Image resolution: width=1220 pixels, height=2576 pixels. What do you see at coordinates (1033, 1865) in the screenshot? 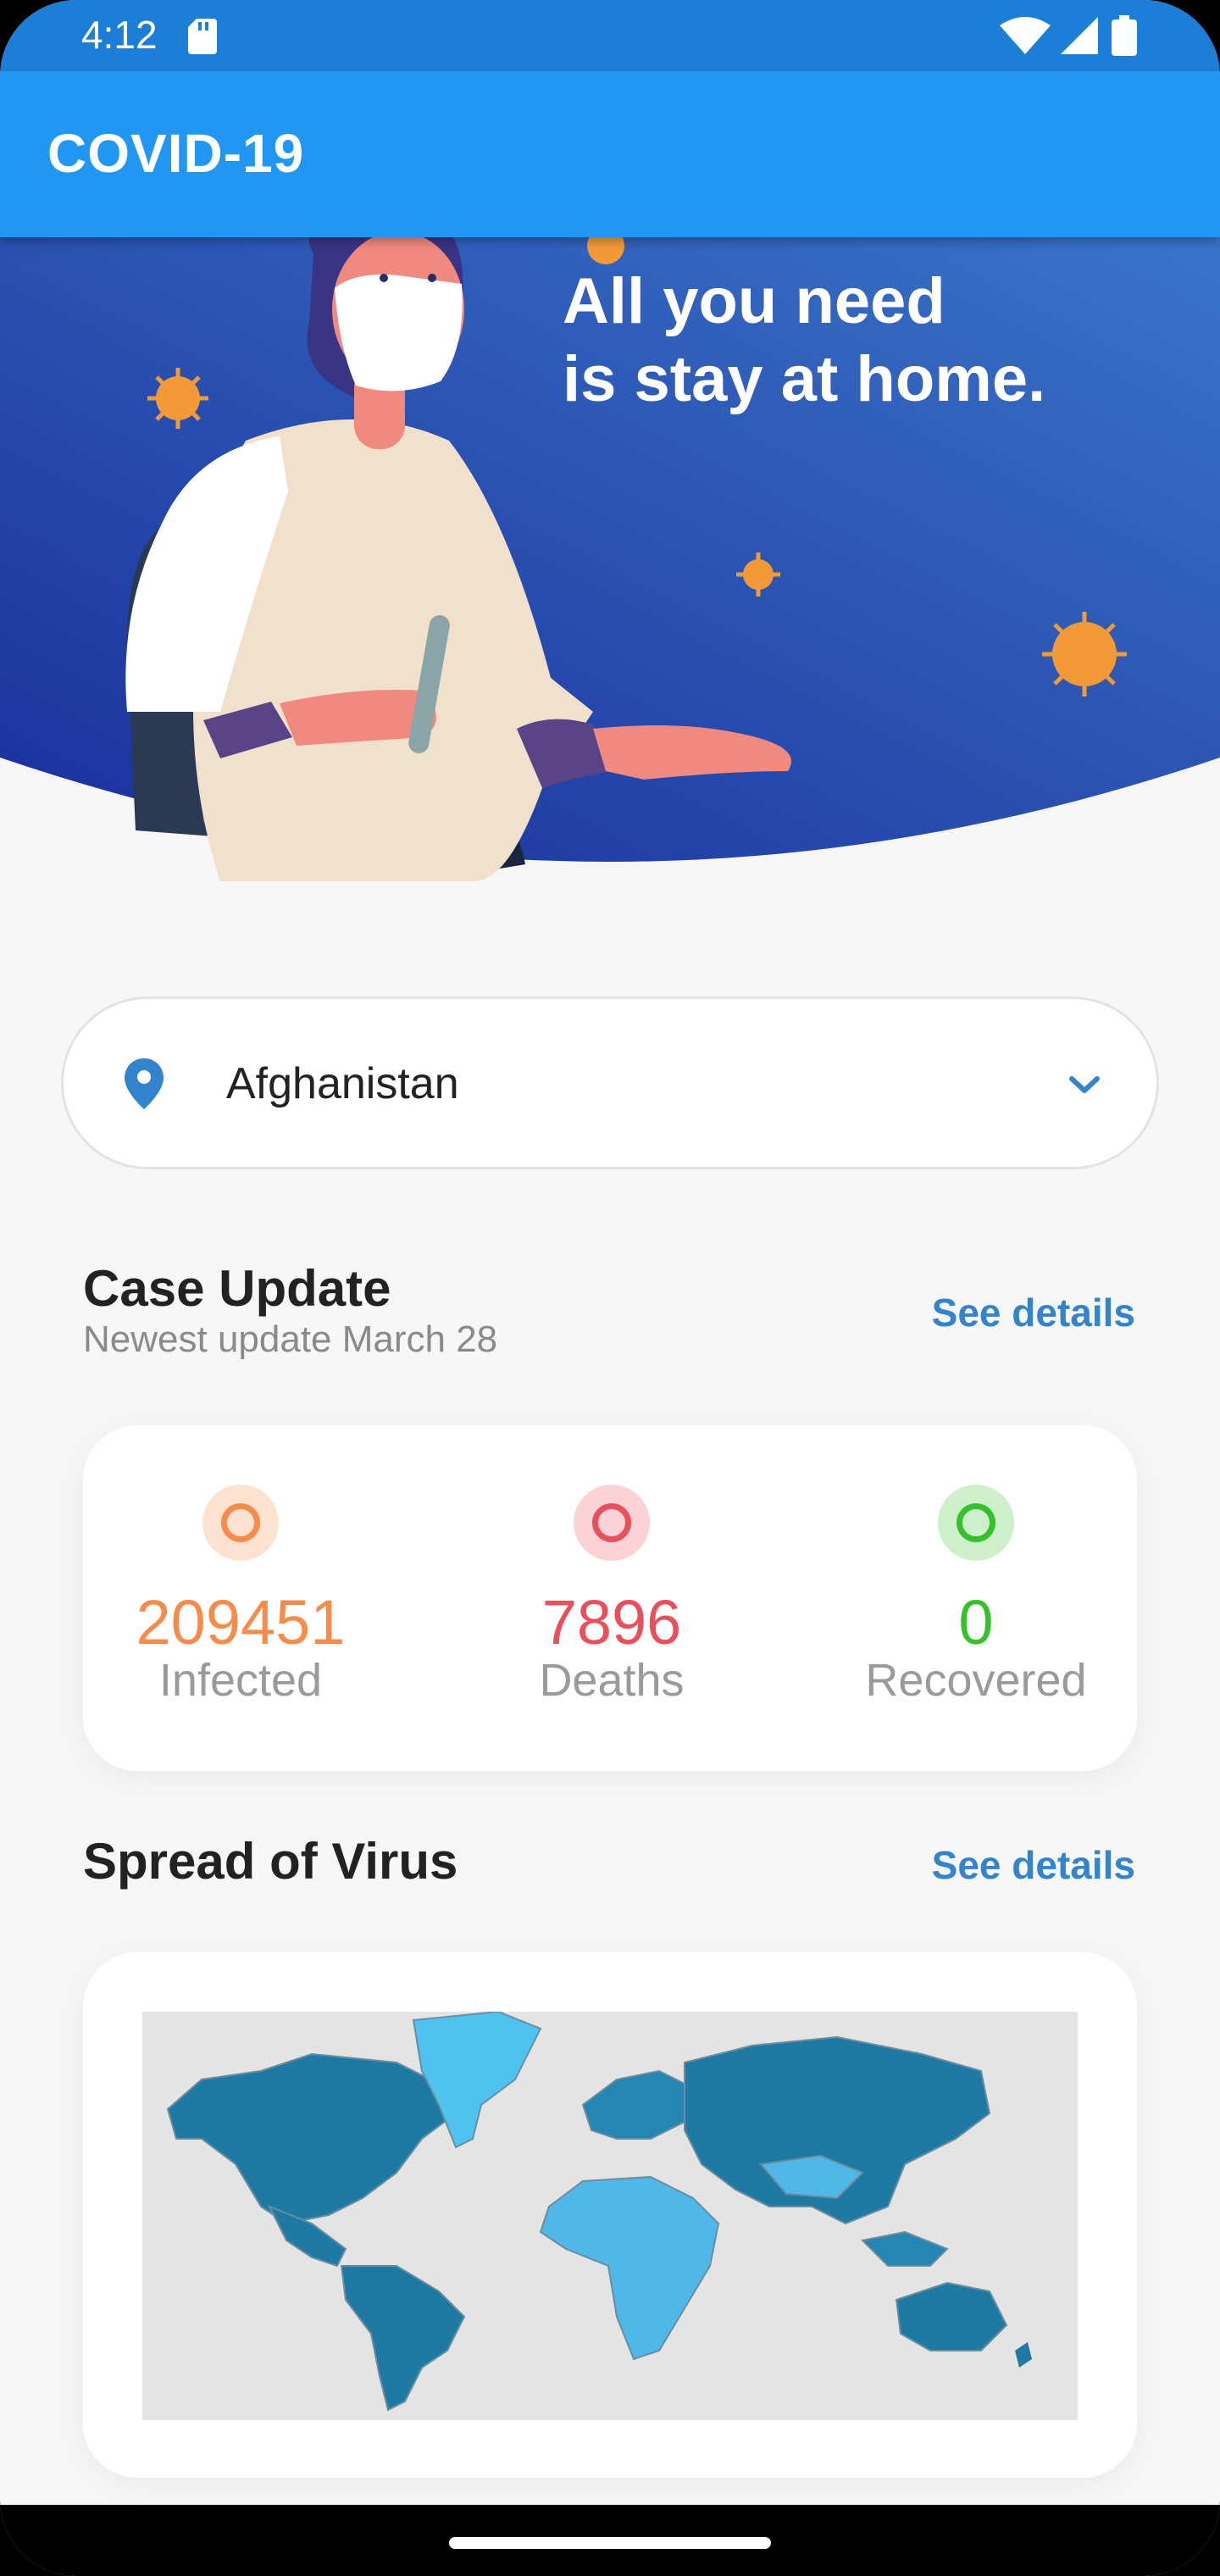
I see `spread-see-details-link: See details` at bounding box center [1033, 1865].